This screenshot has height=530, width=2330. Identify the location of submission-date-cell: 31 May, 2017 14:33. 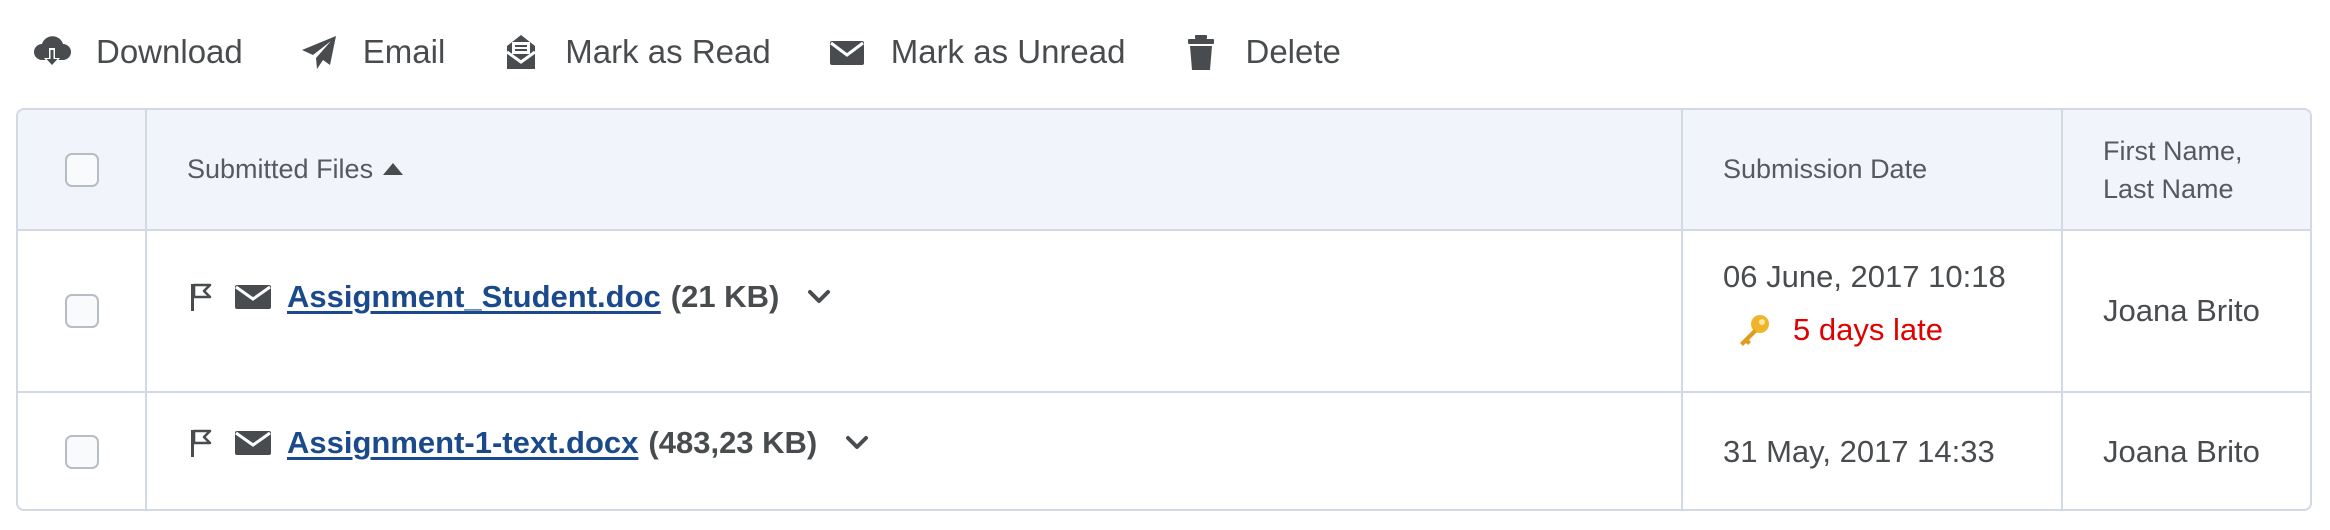
(1872, 450).